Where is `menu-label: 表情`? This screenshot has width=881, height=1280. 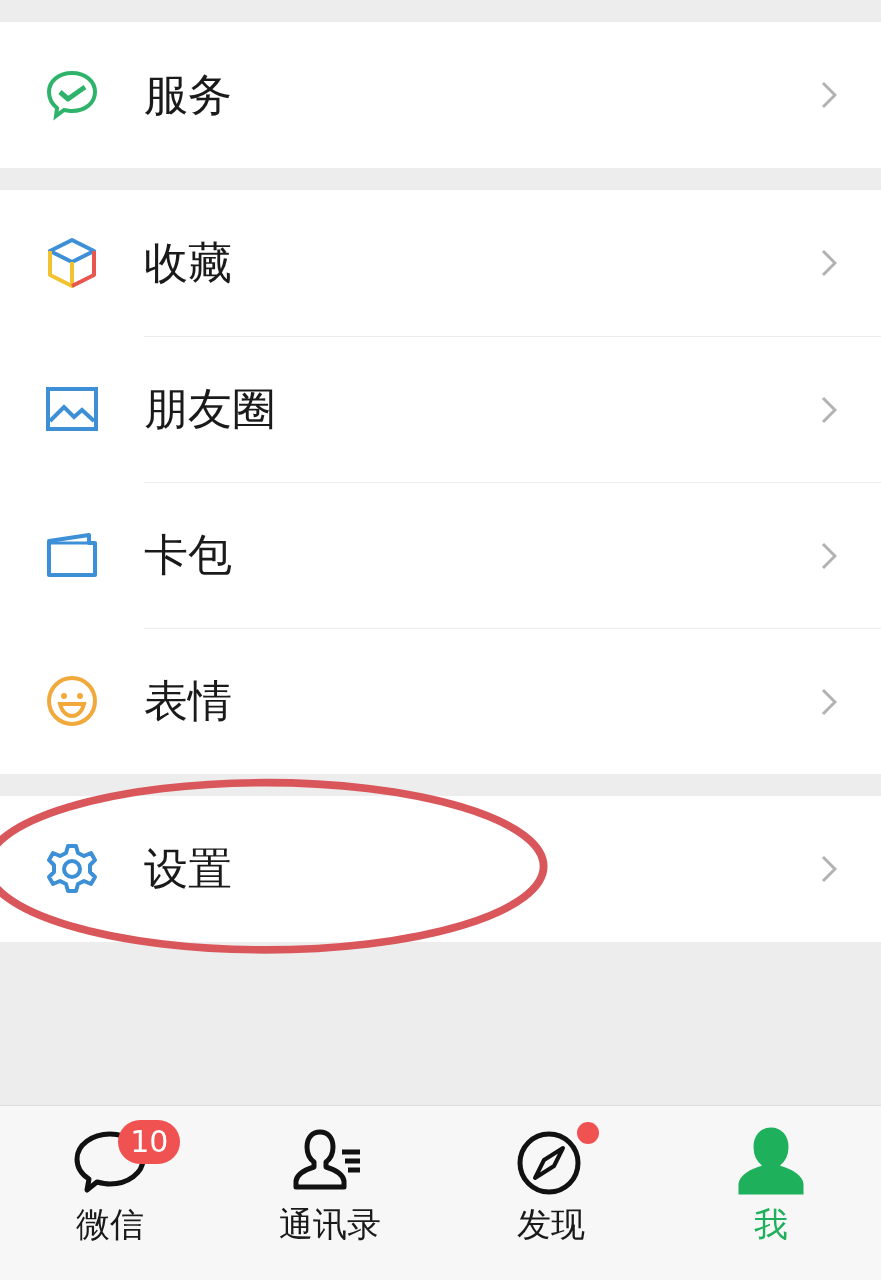 menu-label: 表情 is located at coordinates (188, 701).